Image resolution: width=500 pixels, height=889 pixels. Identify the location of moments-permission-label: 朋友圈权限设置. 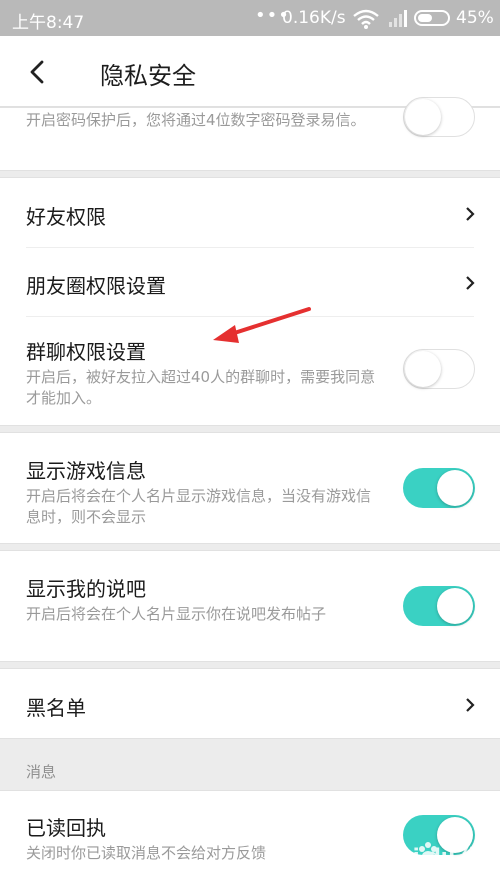
(96, 286).